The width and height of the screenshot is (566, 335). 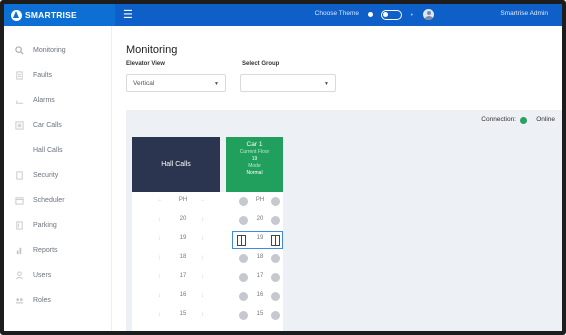 I want to click on sidebar-item-reports: Reports, so click(x=58, y=250).